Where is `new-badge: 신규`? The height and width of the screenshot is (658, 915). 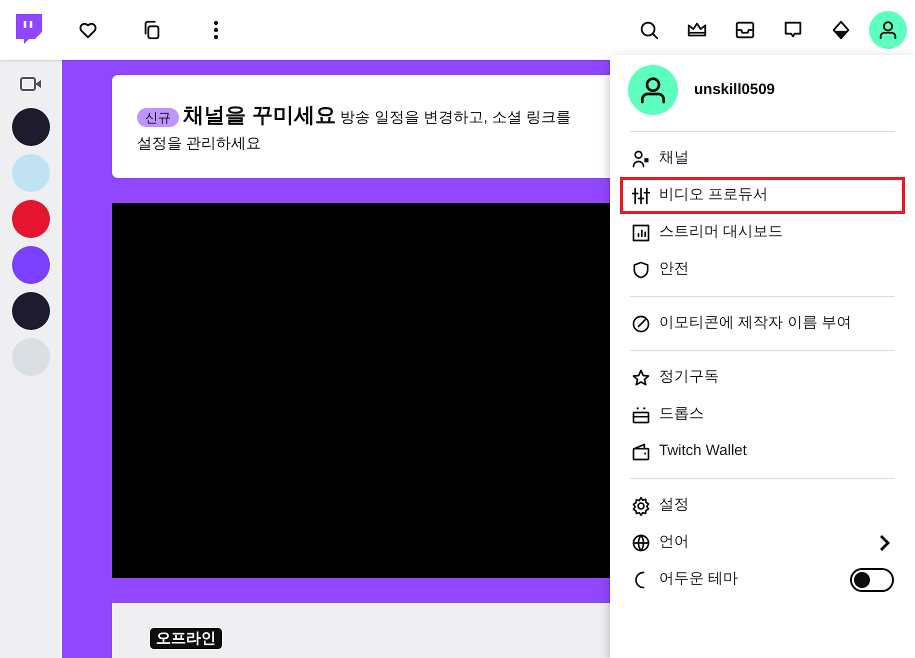 new-badge: 신규 is located at coordinates (158, 117).